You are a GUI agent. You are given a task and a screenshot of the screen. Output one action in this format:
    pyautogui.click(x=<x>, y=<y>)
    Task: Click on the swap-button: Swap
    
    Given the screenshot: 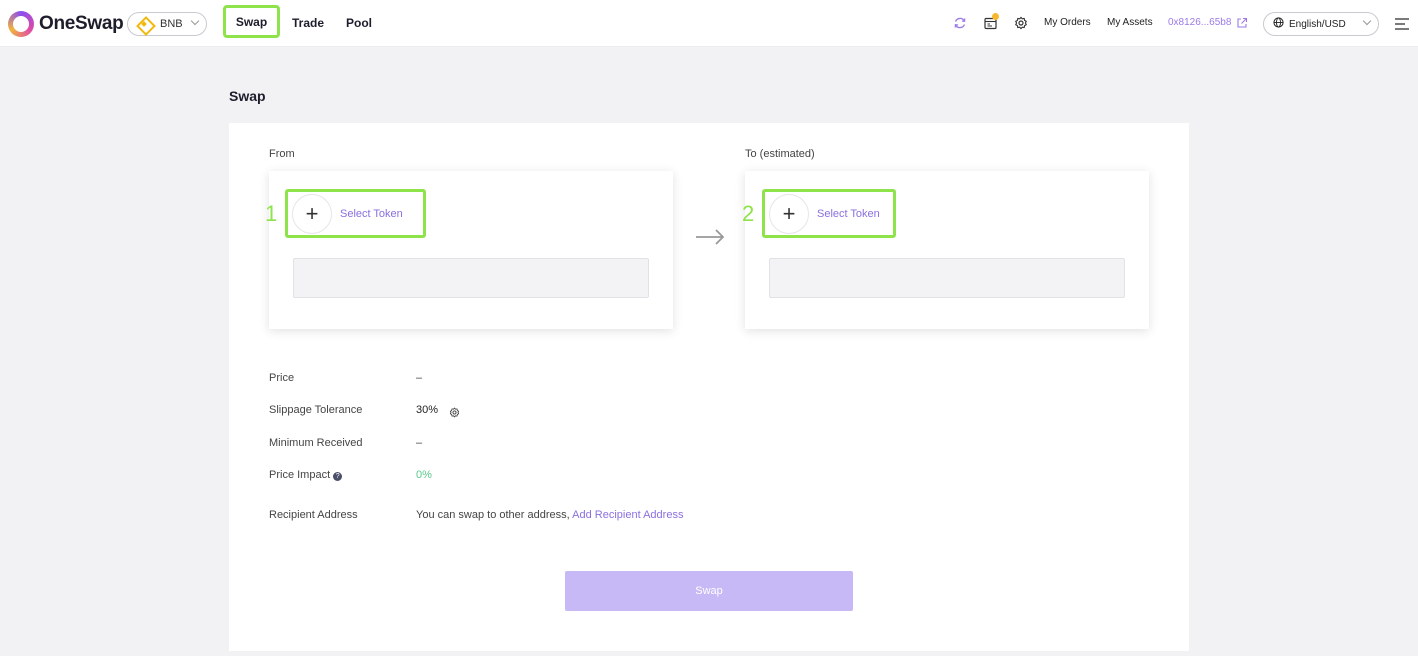 What is the action you would take?
    pyautogui.click(x=709, y=591)
    